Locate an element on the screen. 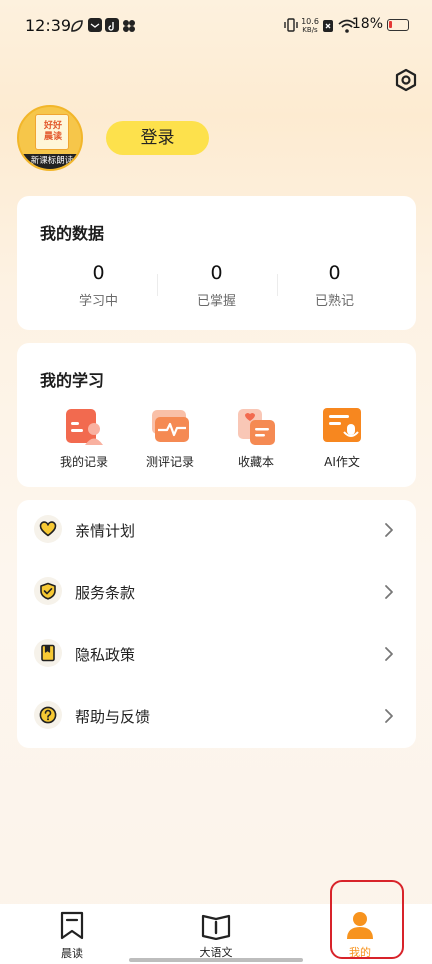 The width and height of the screenshot is (432, 964). tab-morning-reading-label: 晨读 is located at coordinates (72, 953).